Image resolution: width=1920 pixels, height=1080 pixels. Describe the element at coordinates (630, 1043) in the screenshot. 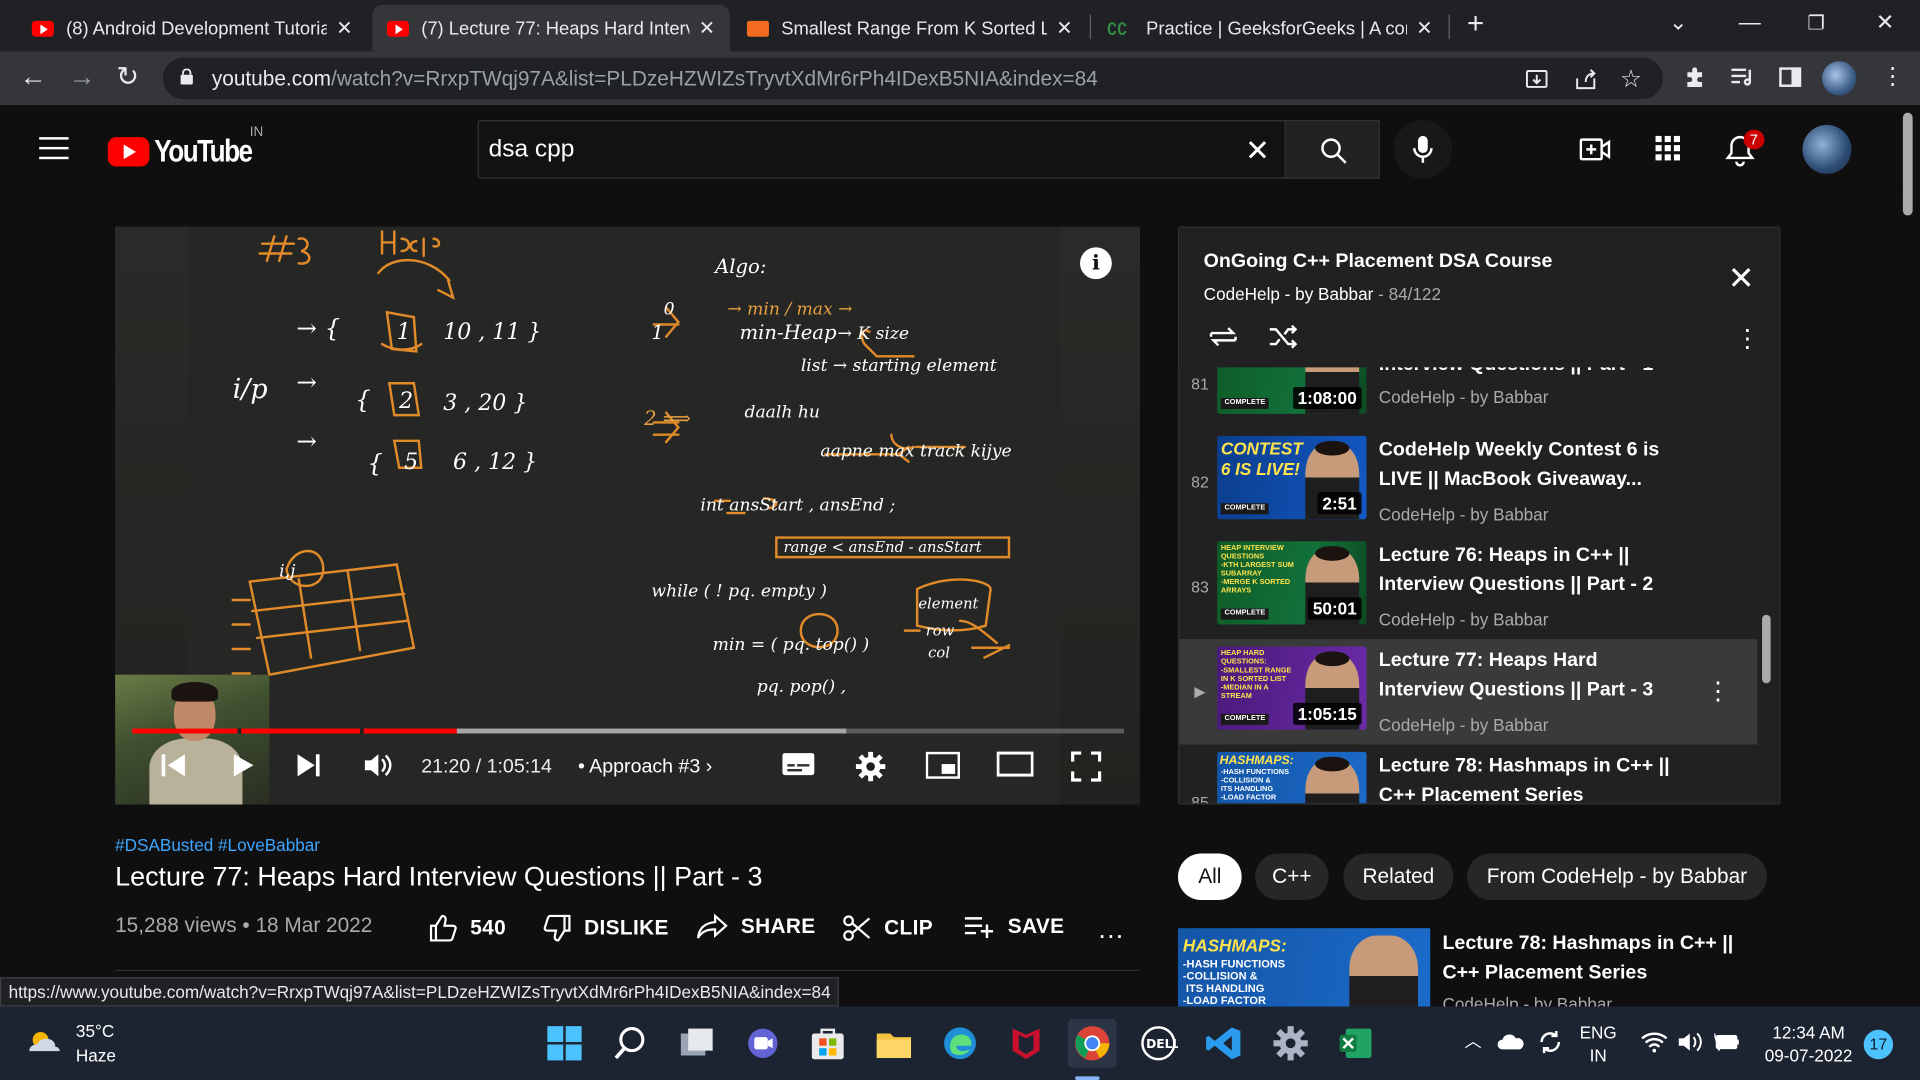

I see `search-icon` at that location.